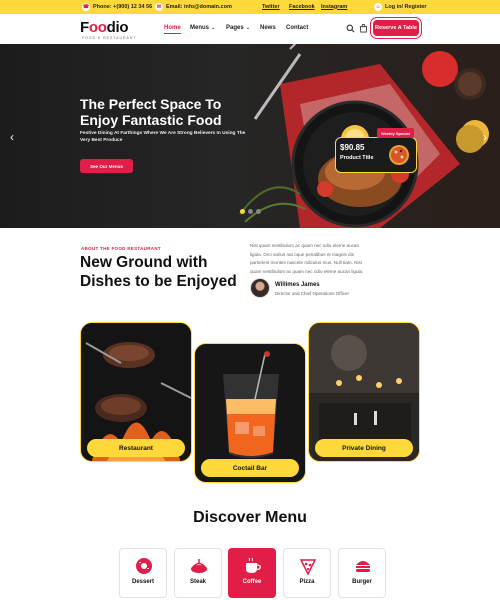 The width and height of the screenshot is (500, 600). What do you see at coordinates (364, 448) in the screenshot?
I see `private-dining-label: Private Dining` at bounding box center [364, 448].